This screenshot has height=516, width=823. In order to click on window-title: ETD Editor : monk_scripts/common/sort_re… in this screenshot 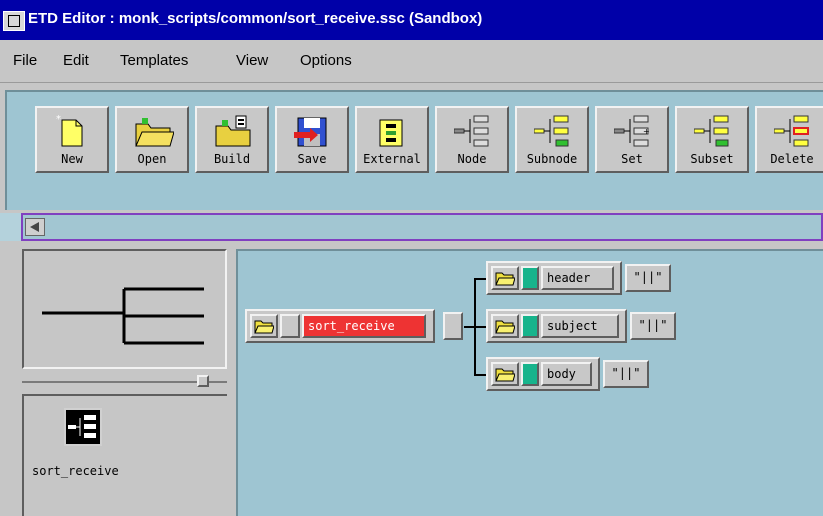, I will do `click(255, 18)`.